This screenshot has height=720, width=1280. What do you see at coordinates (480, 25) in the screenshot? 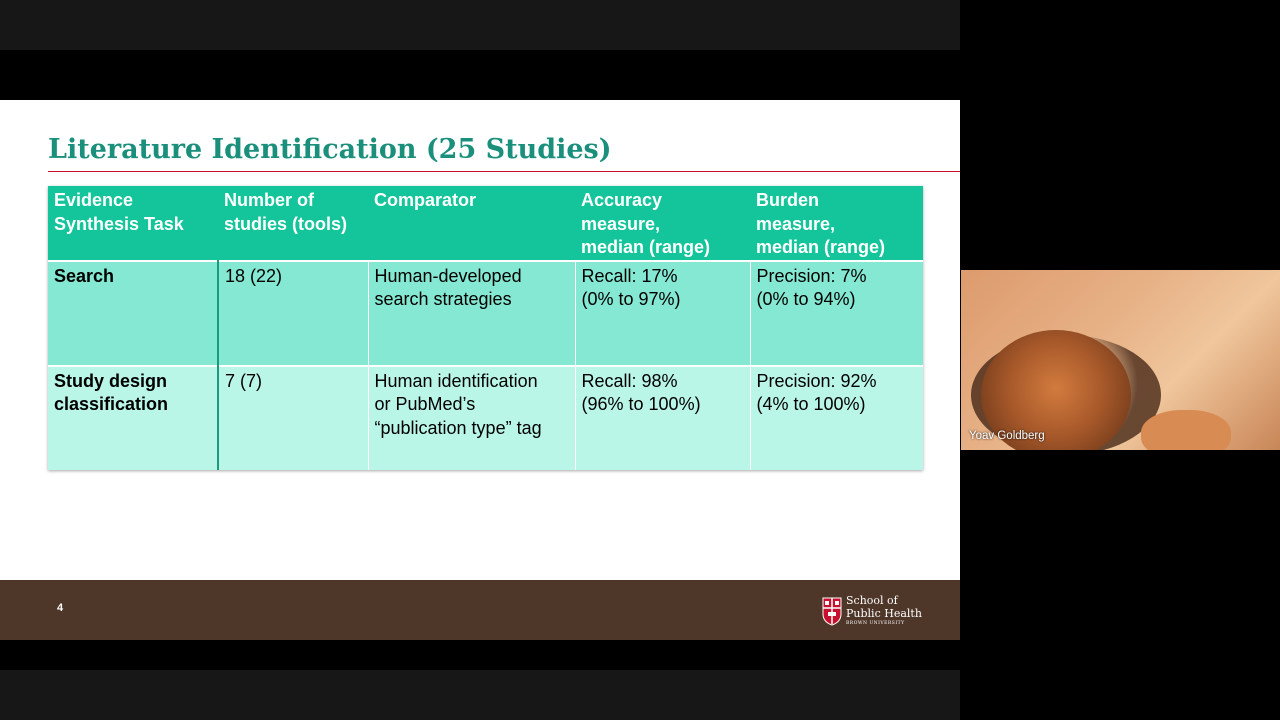
I see `top-black-bar` at bounding box center [480, 25].